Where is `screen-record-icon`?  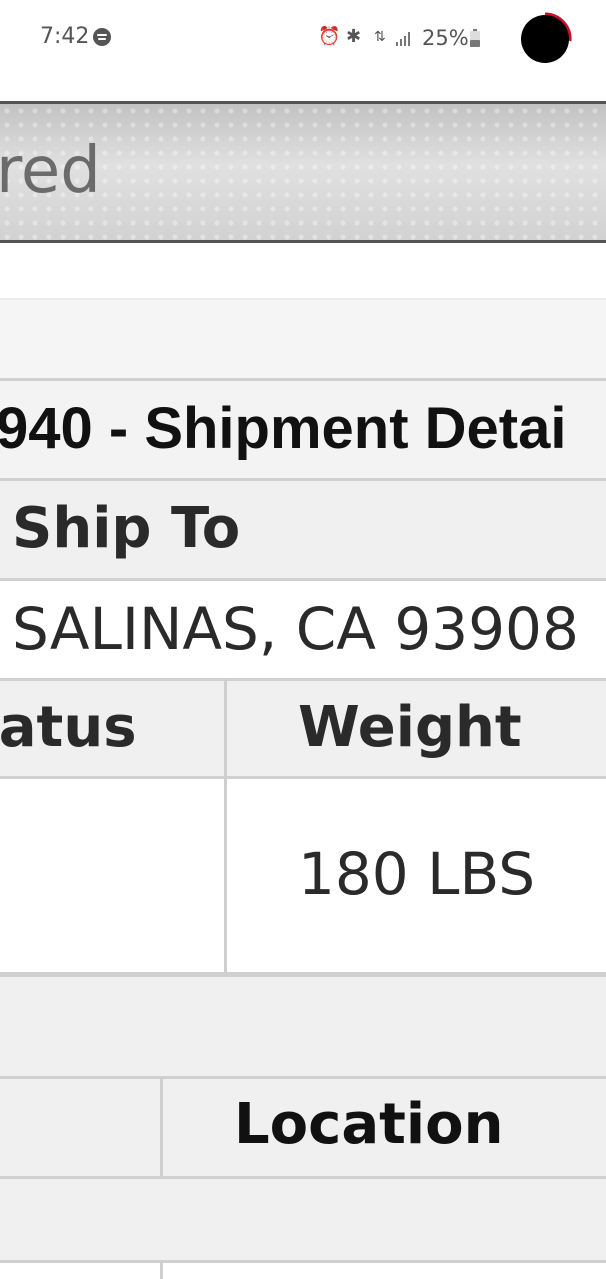 screen-record-icon is located at coordinates (545, 39).